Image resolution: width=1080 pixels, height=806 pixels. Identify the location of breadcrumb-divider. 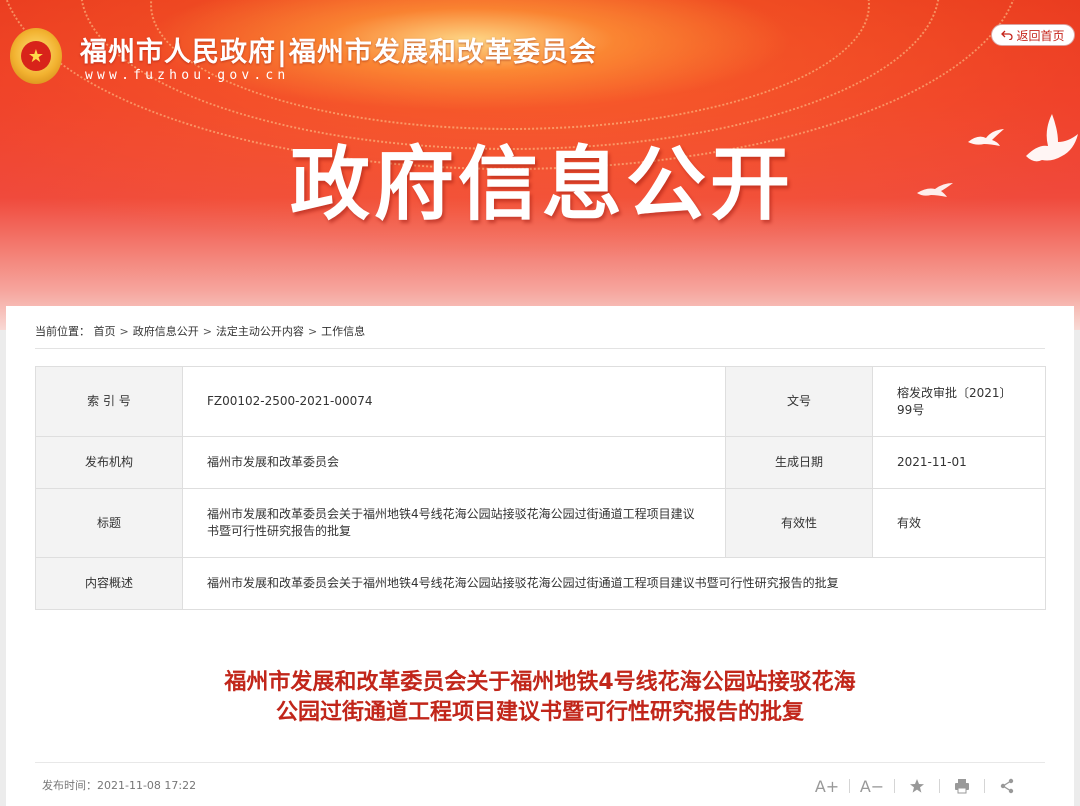
(540, 348).